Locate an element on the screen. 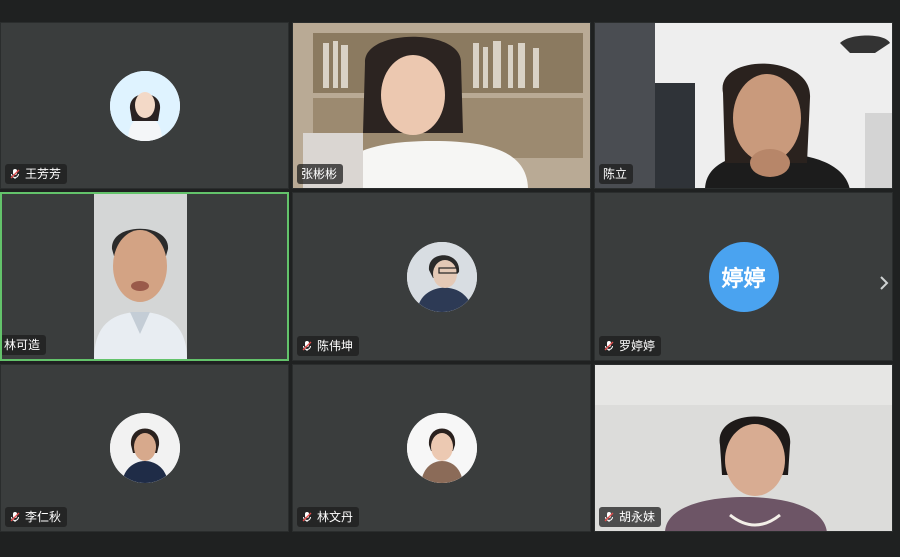 Image resolution: width=900 pixels, height=557 pixels. participant-name-tag: 罗婷婷 is located at coordinates (630, 346).